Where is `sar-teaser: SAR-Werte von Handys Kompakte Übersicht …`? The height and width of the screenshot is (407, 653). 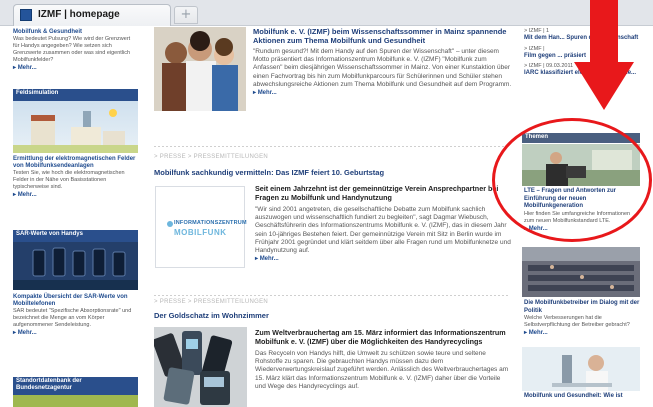 sar-teaser: SAR-Werte von Handys Kompakte Übersicht … is located at coordinates (75, 283).